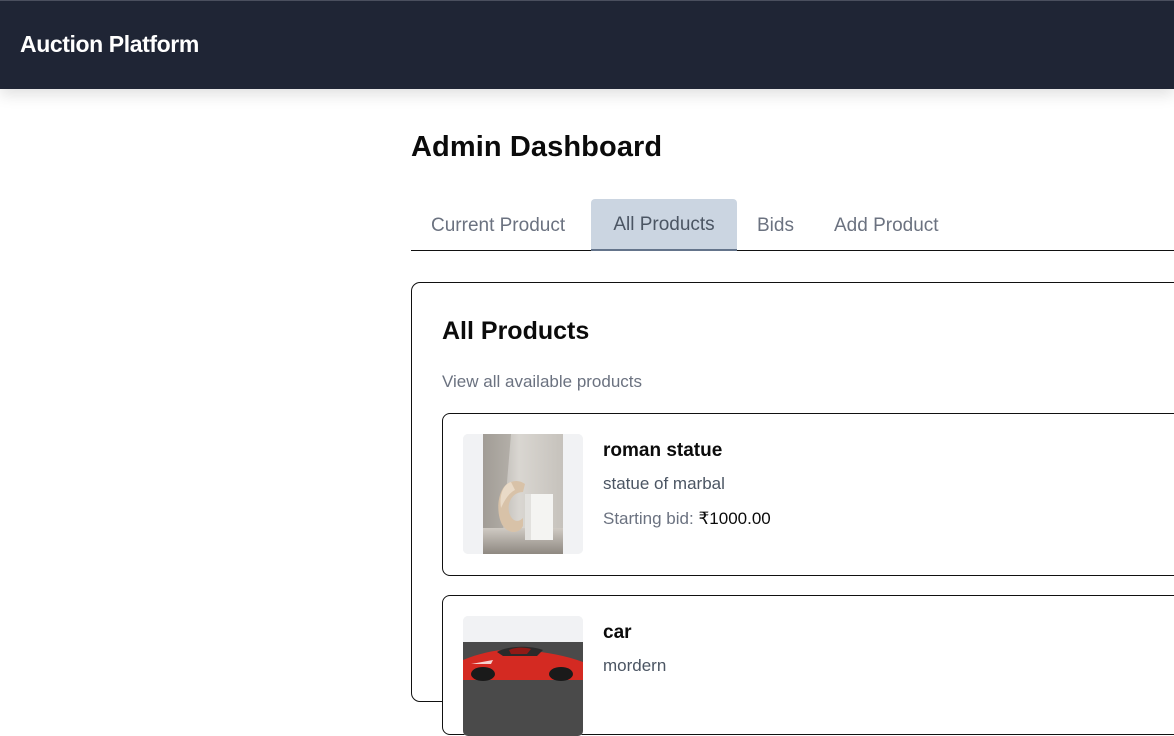 The image size is (1174, 736). I want to click on product-description: mordern, so click(635, 665).